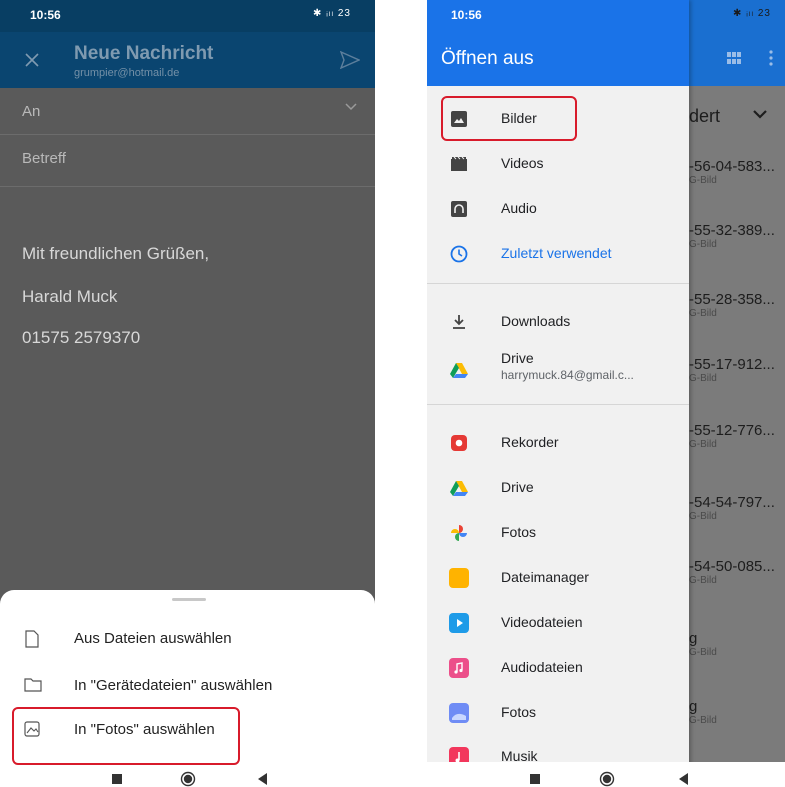  What do you see at coordinates (558, 488) in the screenshot?
I see `drawer-item-drive: Drive` at bounding box center [558, 488].